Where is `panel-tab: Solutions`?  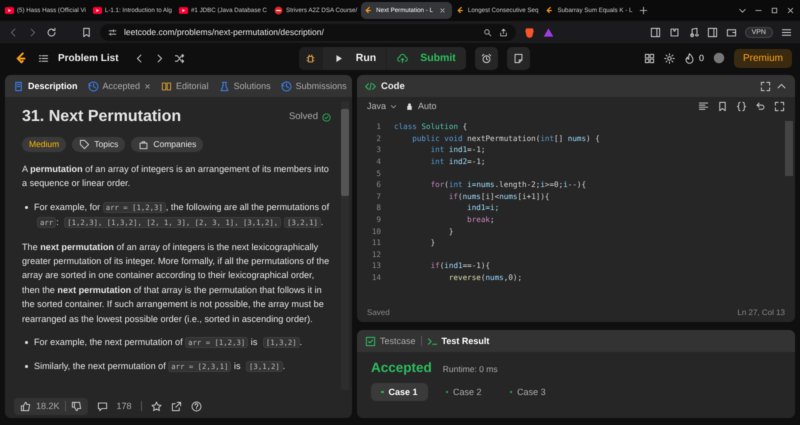
panel-tab: Solutions is located at coordinates (244, 86).